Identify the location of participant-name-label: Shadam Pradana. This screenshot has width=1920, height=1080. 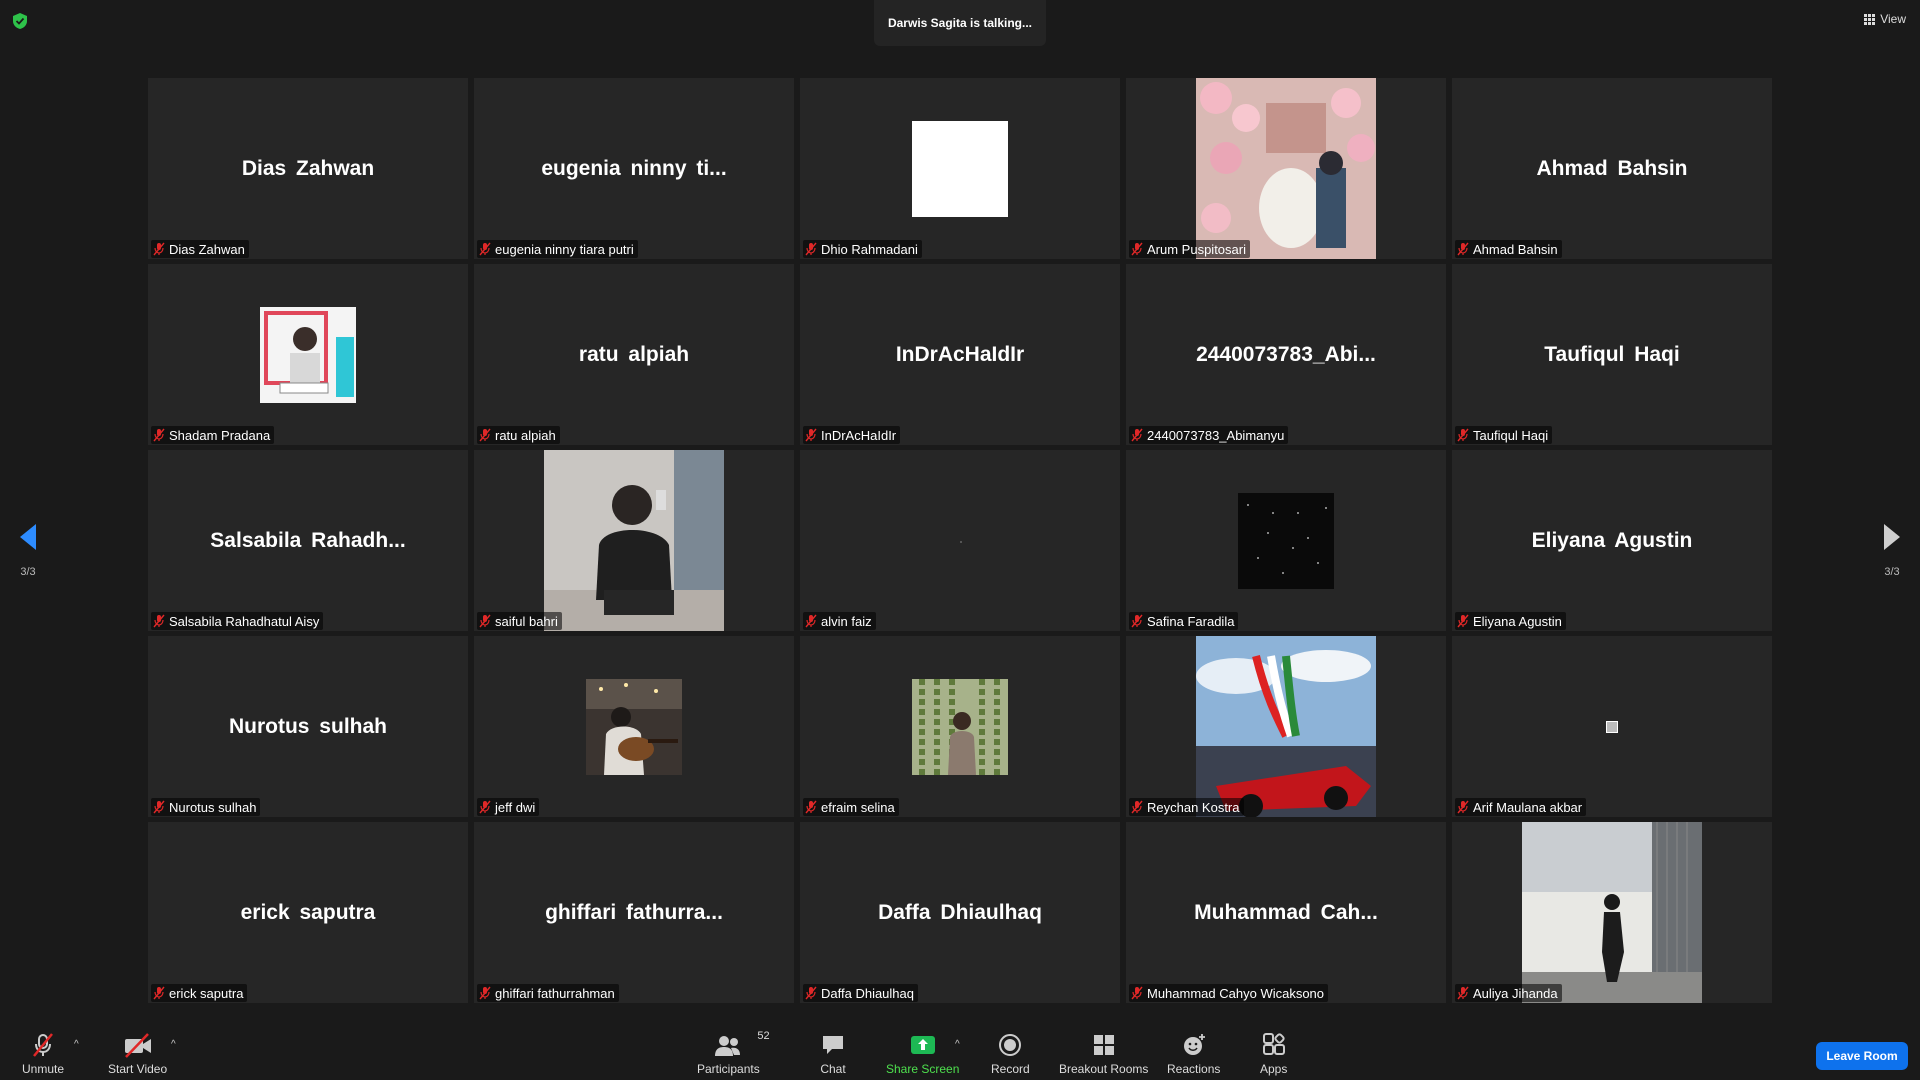
(213, 435).